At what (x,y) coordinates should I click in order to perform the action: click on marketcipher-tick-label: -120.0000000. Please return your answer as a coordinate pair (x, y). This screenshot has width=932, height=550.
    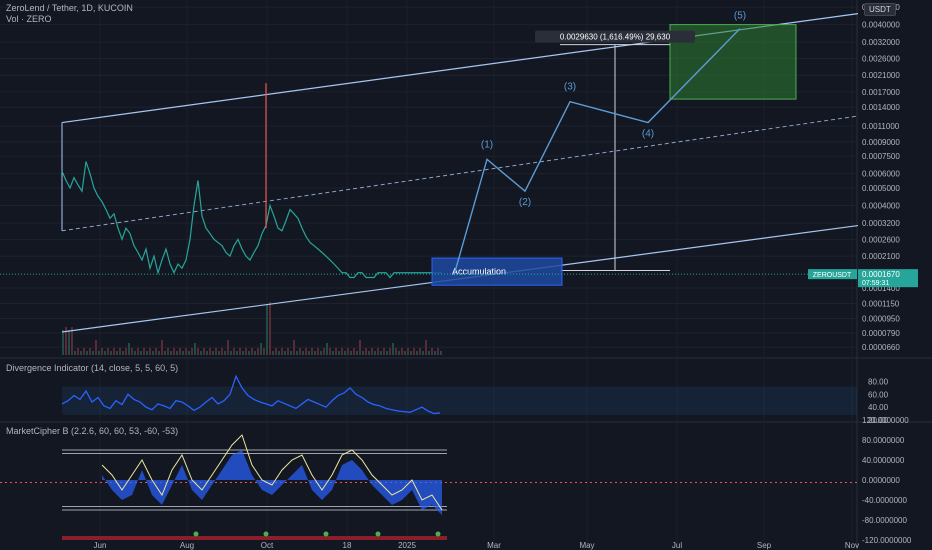
    Looking at the image, I should click on (887, 540).